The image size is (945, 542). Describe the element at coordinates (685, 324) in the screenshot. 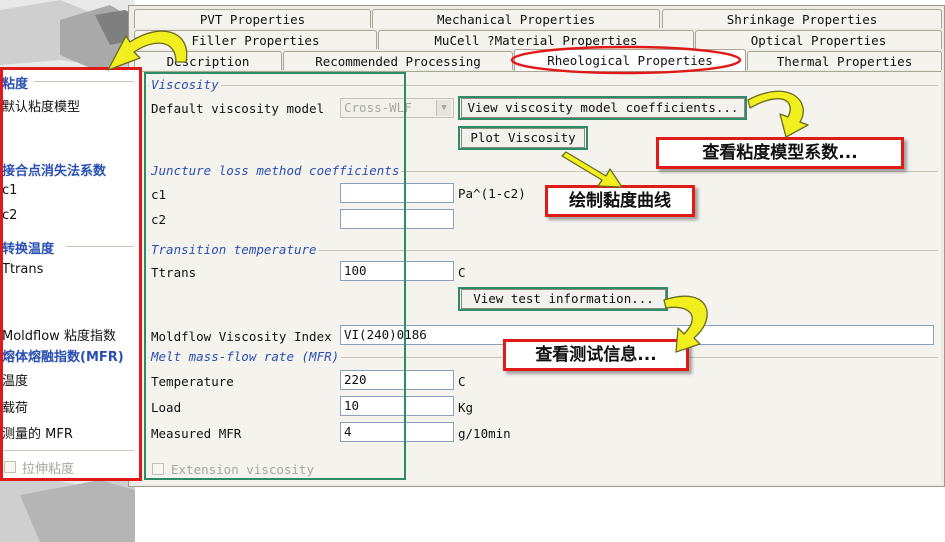

I see `arrow-to-test-info-callout-icon` at that location.